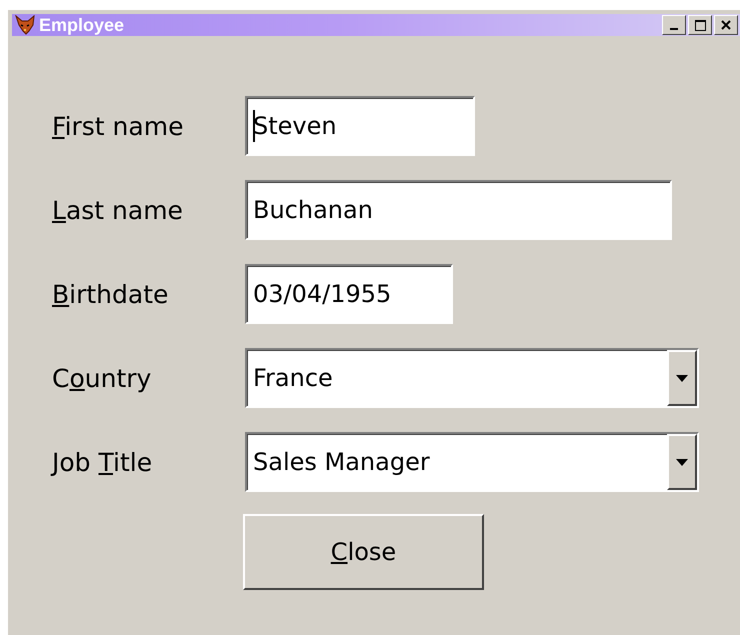 This screenshot has width=740, height=635. What do you see at coordinates (102, 462) in the screenshot?
I see `field-label: Job Title` at bounding box center [102, 462].